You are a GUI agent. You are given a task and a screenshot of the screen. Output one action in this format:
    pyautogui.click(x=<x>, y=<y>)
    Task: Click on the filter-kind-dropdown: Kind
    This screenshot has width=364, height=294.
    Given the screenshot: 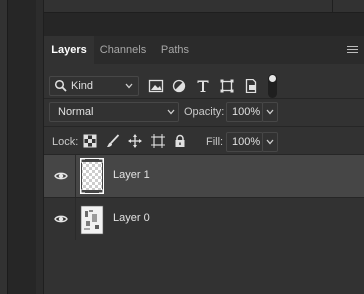 What is the action you would take?
    pyautogui.click(x=94, y=86)
    